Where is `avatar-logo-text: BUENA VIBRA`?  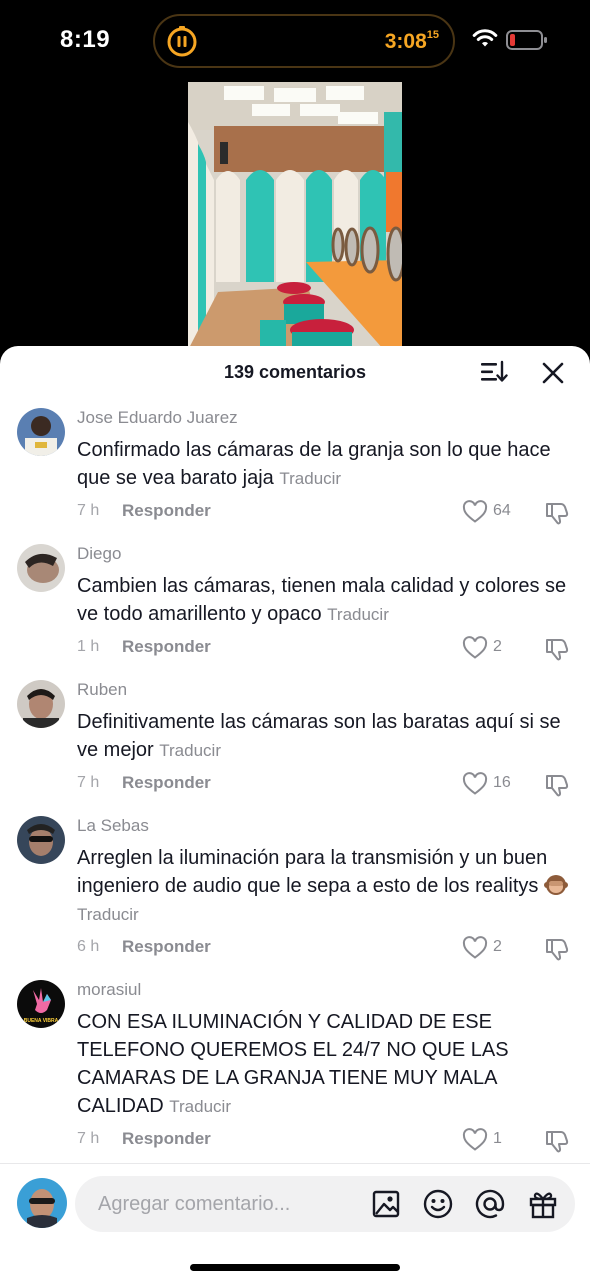
avatar-logo-text: BUENA VIBRA is located at coordinates (41, 1021).